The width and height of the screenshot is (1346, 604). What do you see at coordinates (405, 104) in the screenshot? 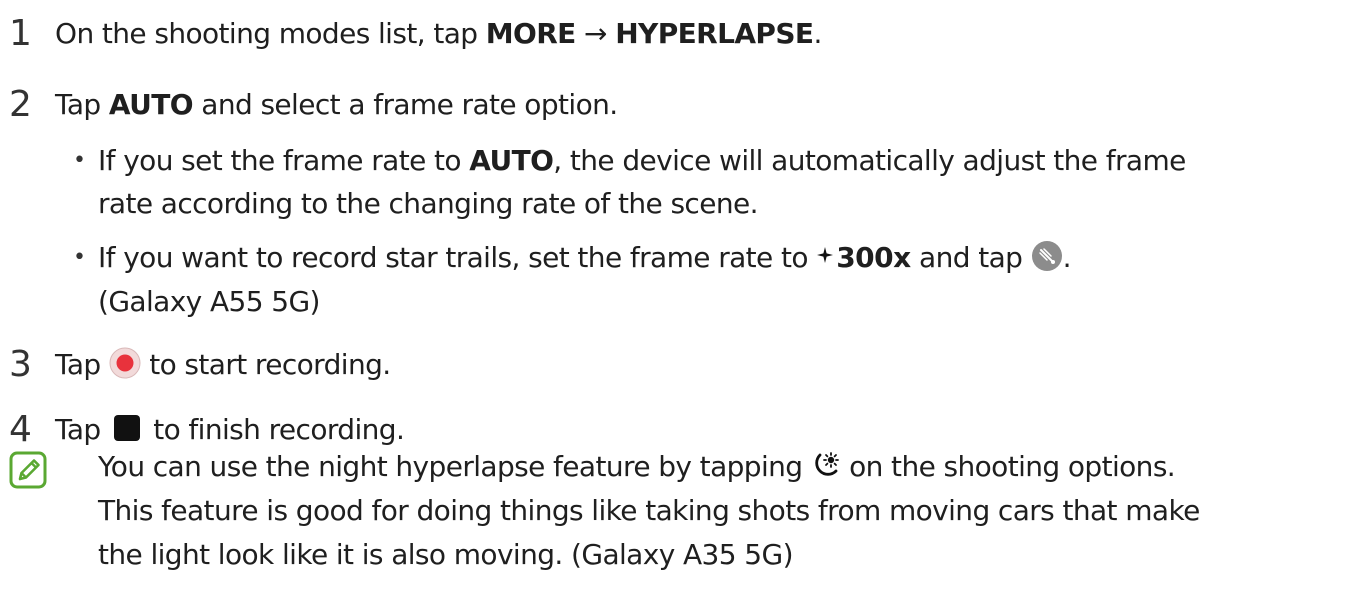
I see `step-text: and select a frame rate option.` at bounding box center [405, 104].